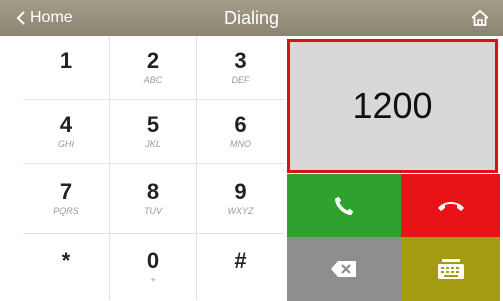 This screenshot has width=503, height=301. I want to click on key-digit: 5, so click(153, 124).